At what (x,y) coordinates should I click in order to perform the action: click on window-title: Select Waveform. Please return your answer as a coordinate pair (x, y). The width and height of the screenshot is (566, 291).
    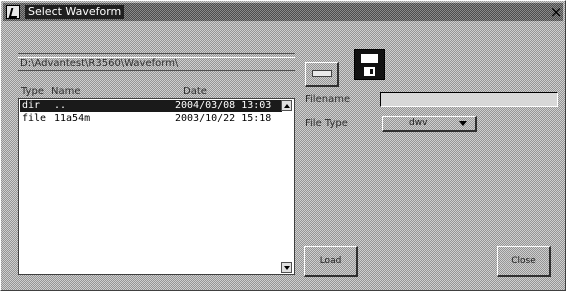
    Looking at the image, I should click on (75, 12).